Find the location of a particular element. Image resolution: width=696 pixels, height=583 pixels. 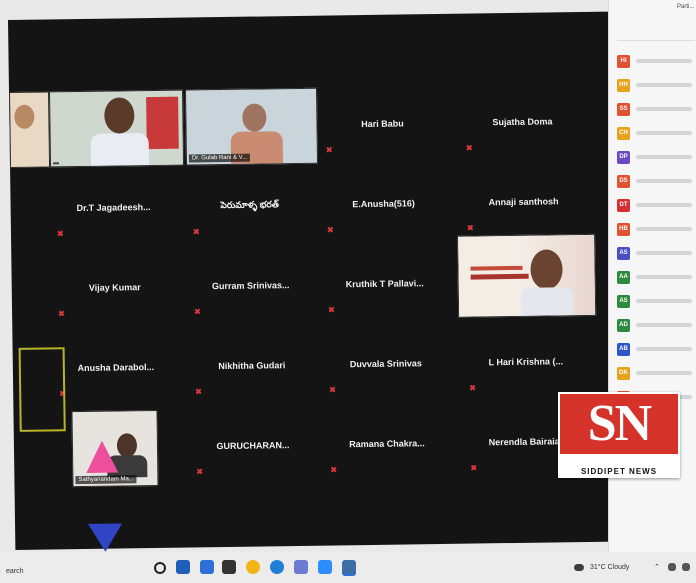

participant-name: Nikhitha Gudari is located at coordinates (252, 366).